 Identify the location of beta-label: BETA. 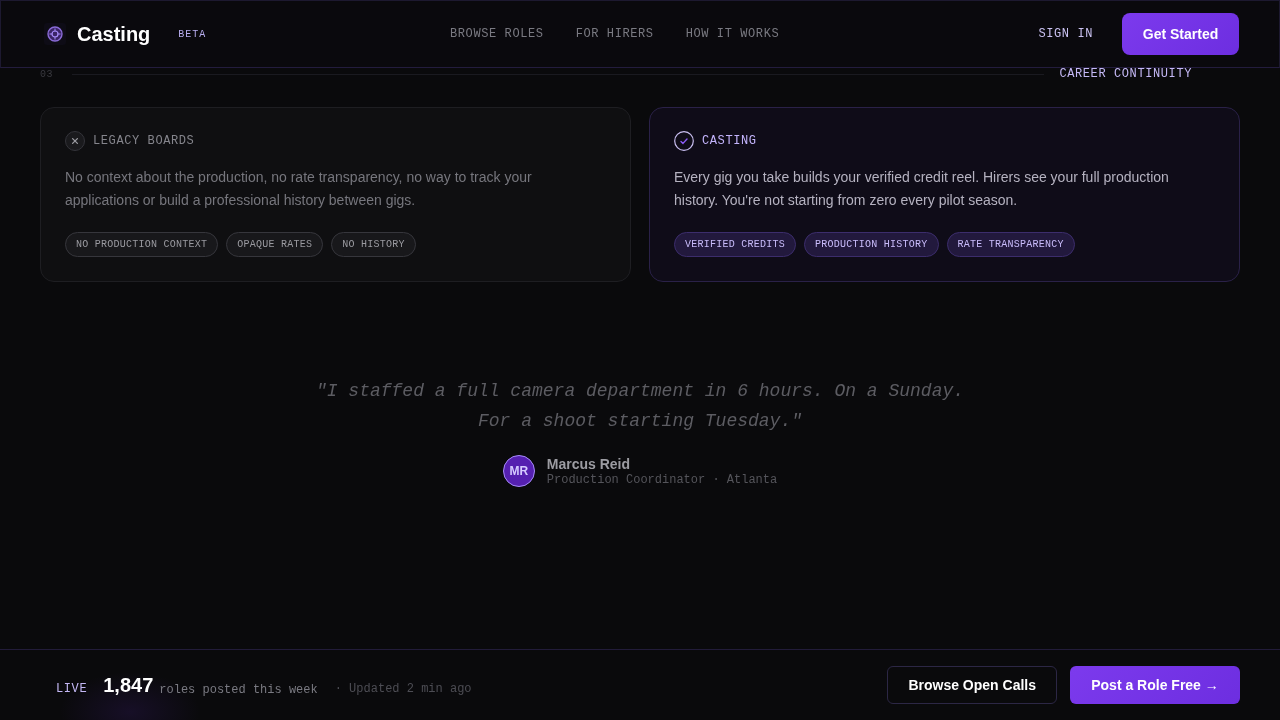
(192, 34).